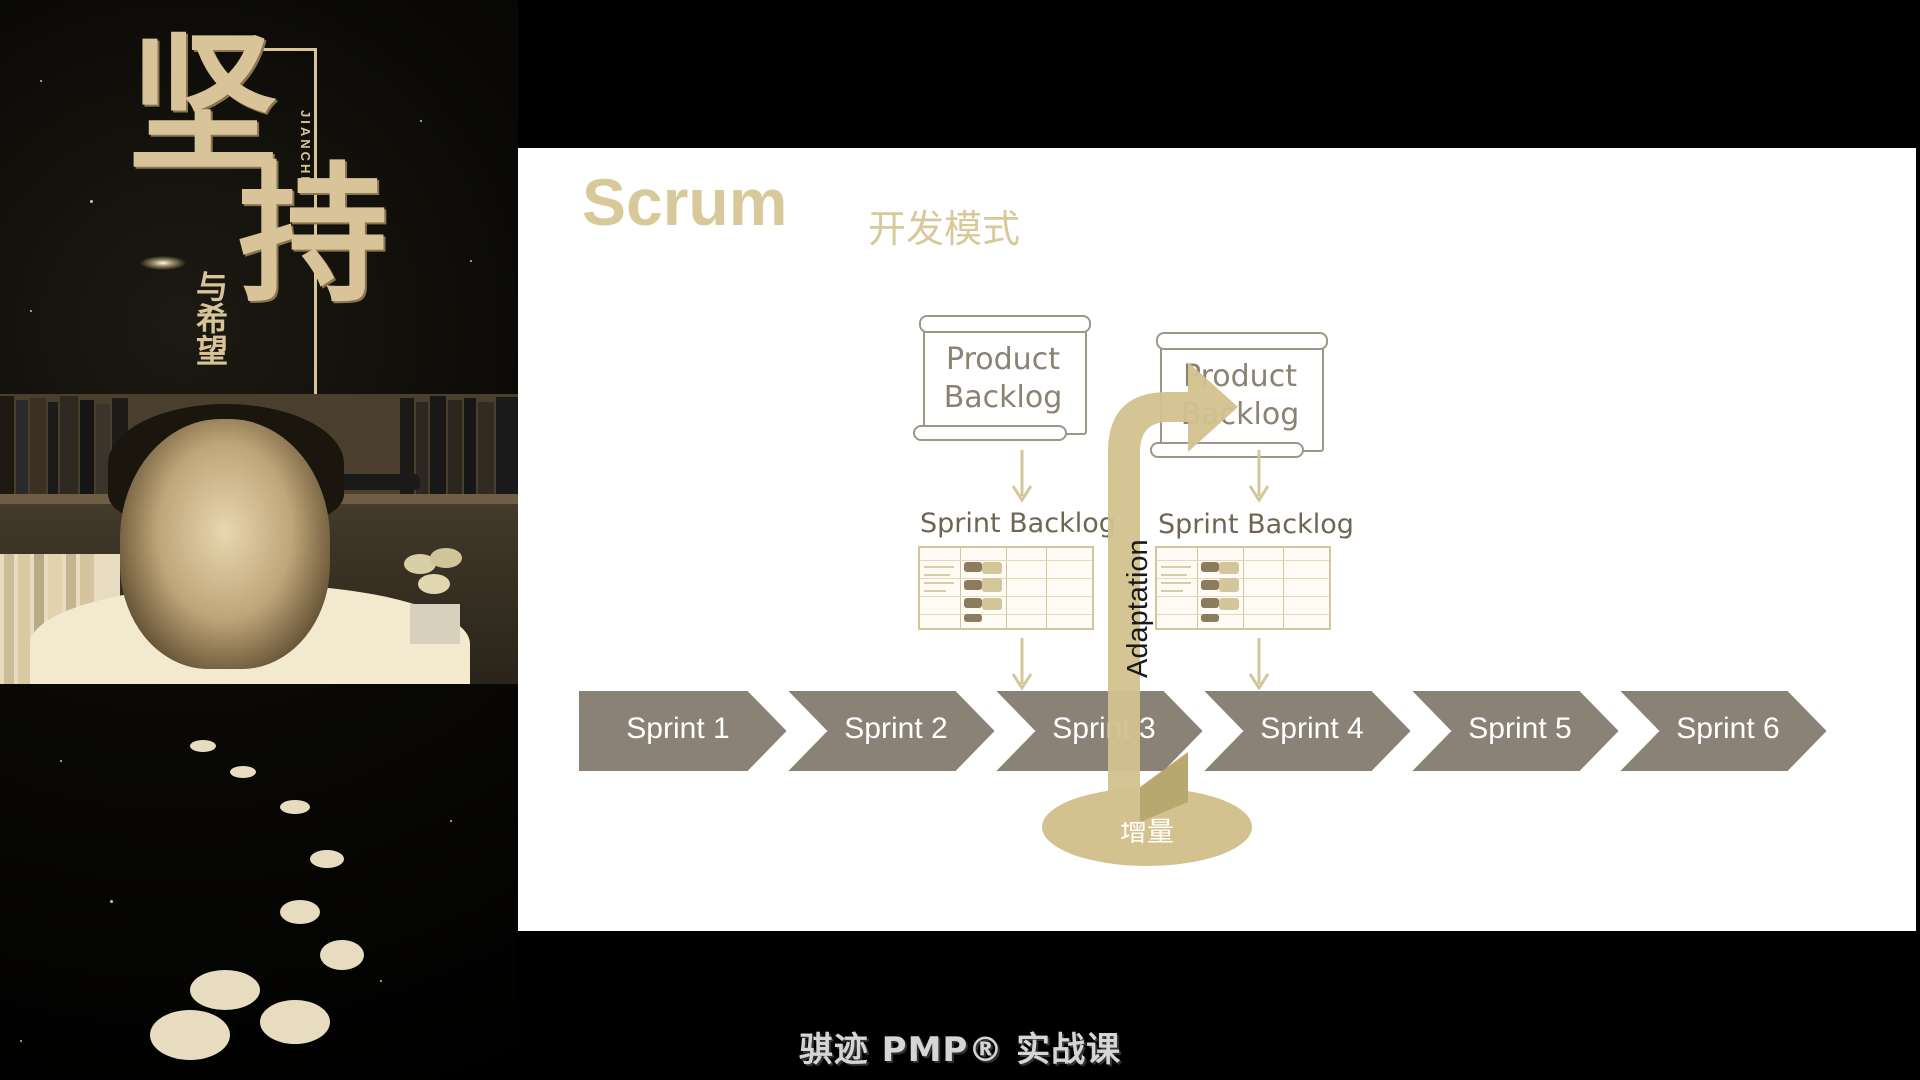  Describe the element at coordinates (685, 202) in the screenshot. I see `slide-title: Scrum` at that location.